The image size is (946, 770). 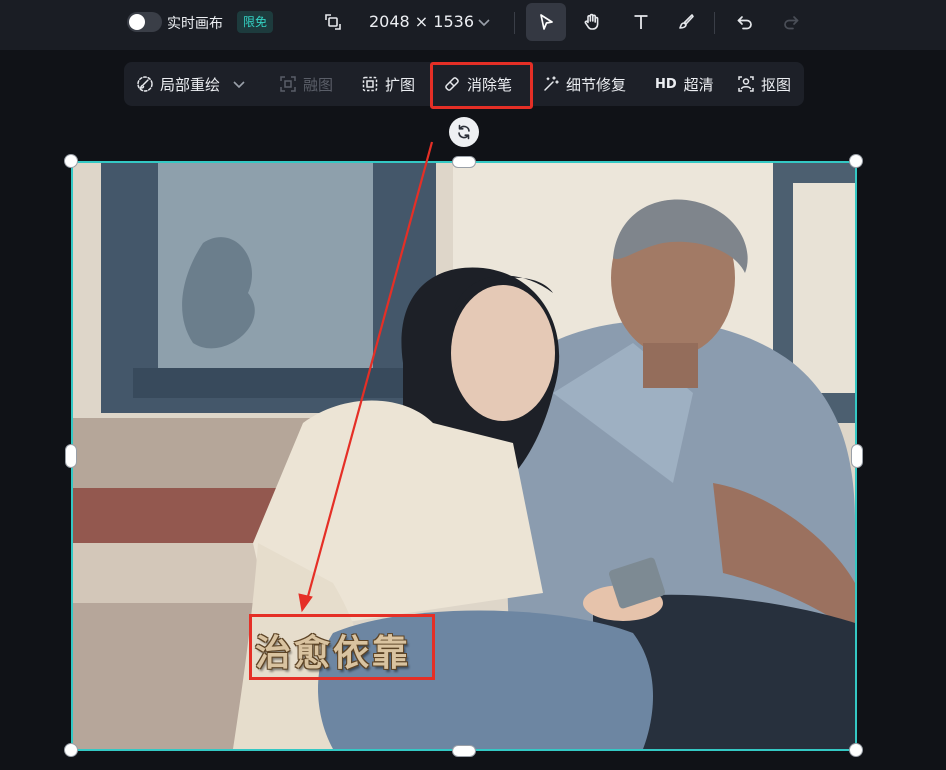 I want to click on top-bar: 实时画布 限免 2048 × 1536, so click(x=473, y=25).